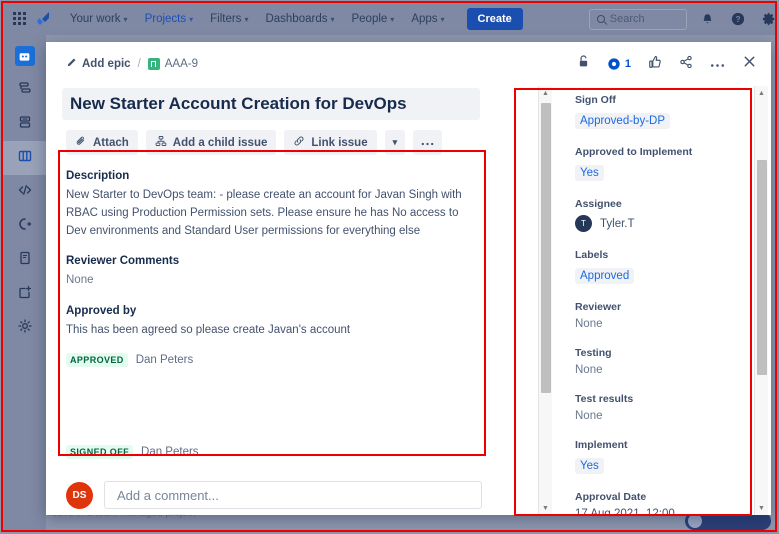  I want to click on lock-icon, so click(583, 64).